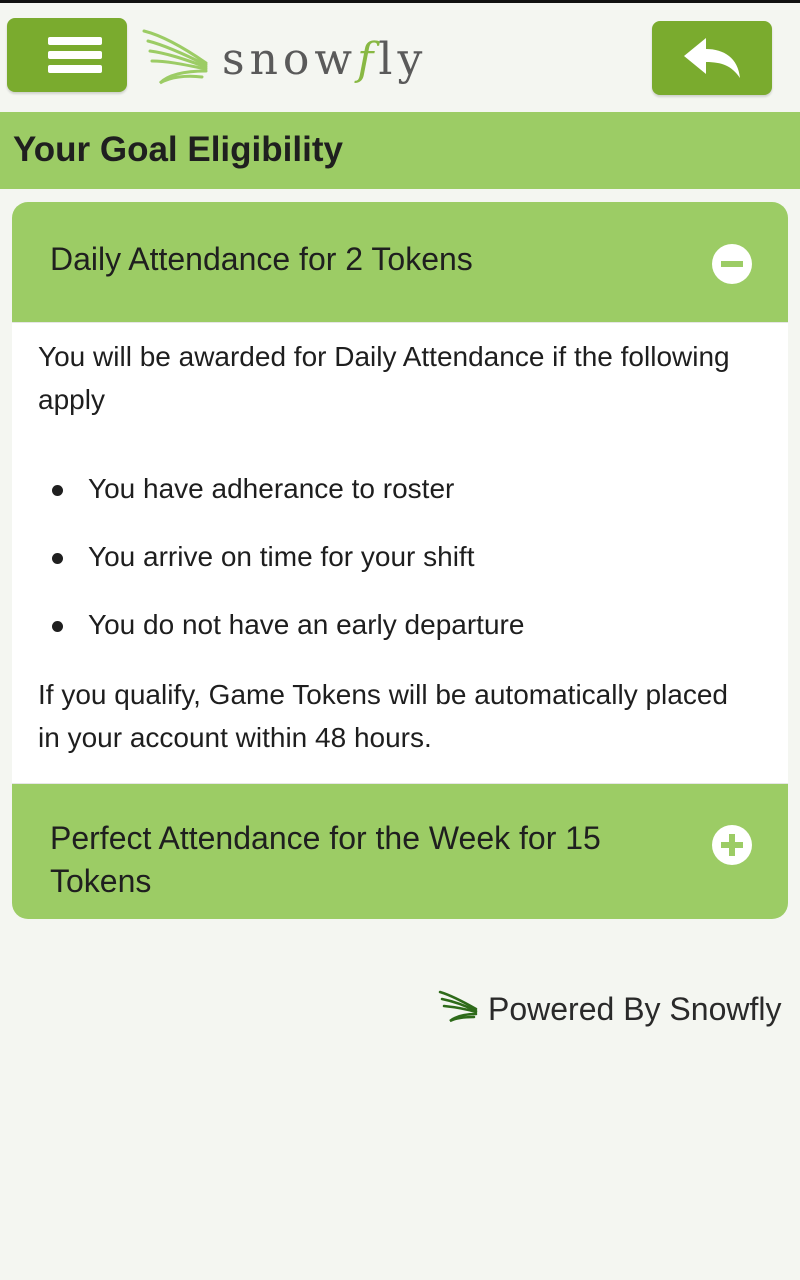  I want to click on list-item: You have adherance to roster, so click(388, 501).